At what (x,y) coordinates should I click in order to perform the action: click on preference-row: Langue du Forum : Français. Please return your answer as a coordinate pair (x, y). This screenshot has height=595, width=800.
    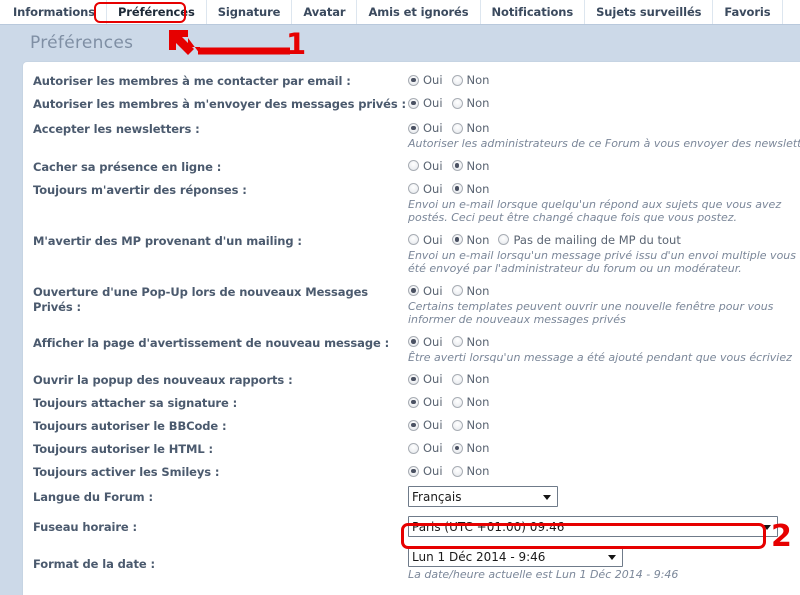
    Looking at the image, I should click on (411, 496).